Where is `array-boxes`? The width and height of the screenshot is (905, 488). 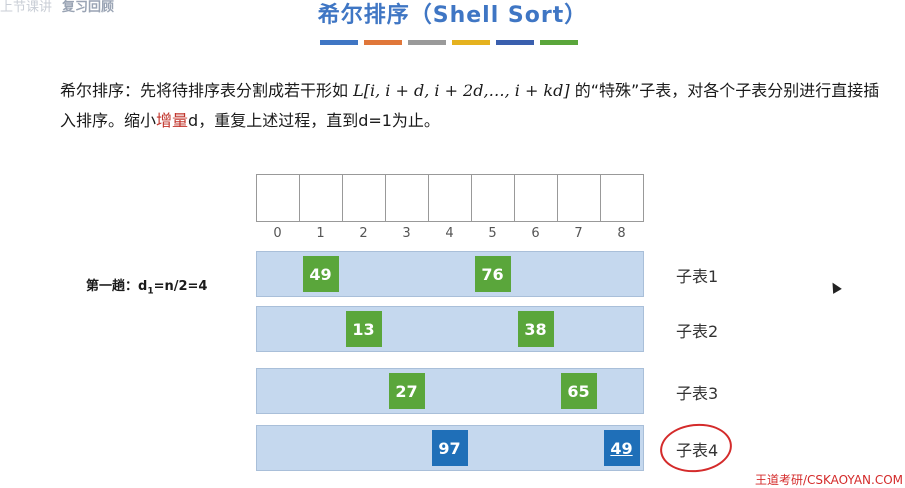 array-boxes is located at coordinates (450, 198).